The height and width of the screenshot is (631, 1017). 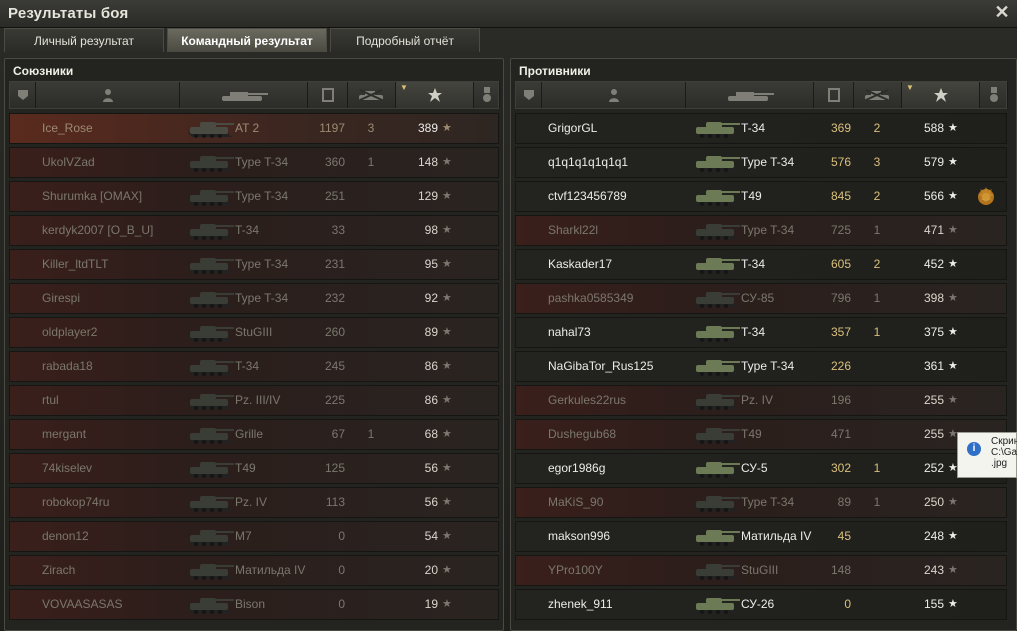 What do you see at coordinates (254, 400) in the screenshot?
I see `table-row: rtul Pz. III/IV 225 86 ★` at bounding box center [254, 400].